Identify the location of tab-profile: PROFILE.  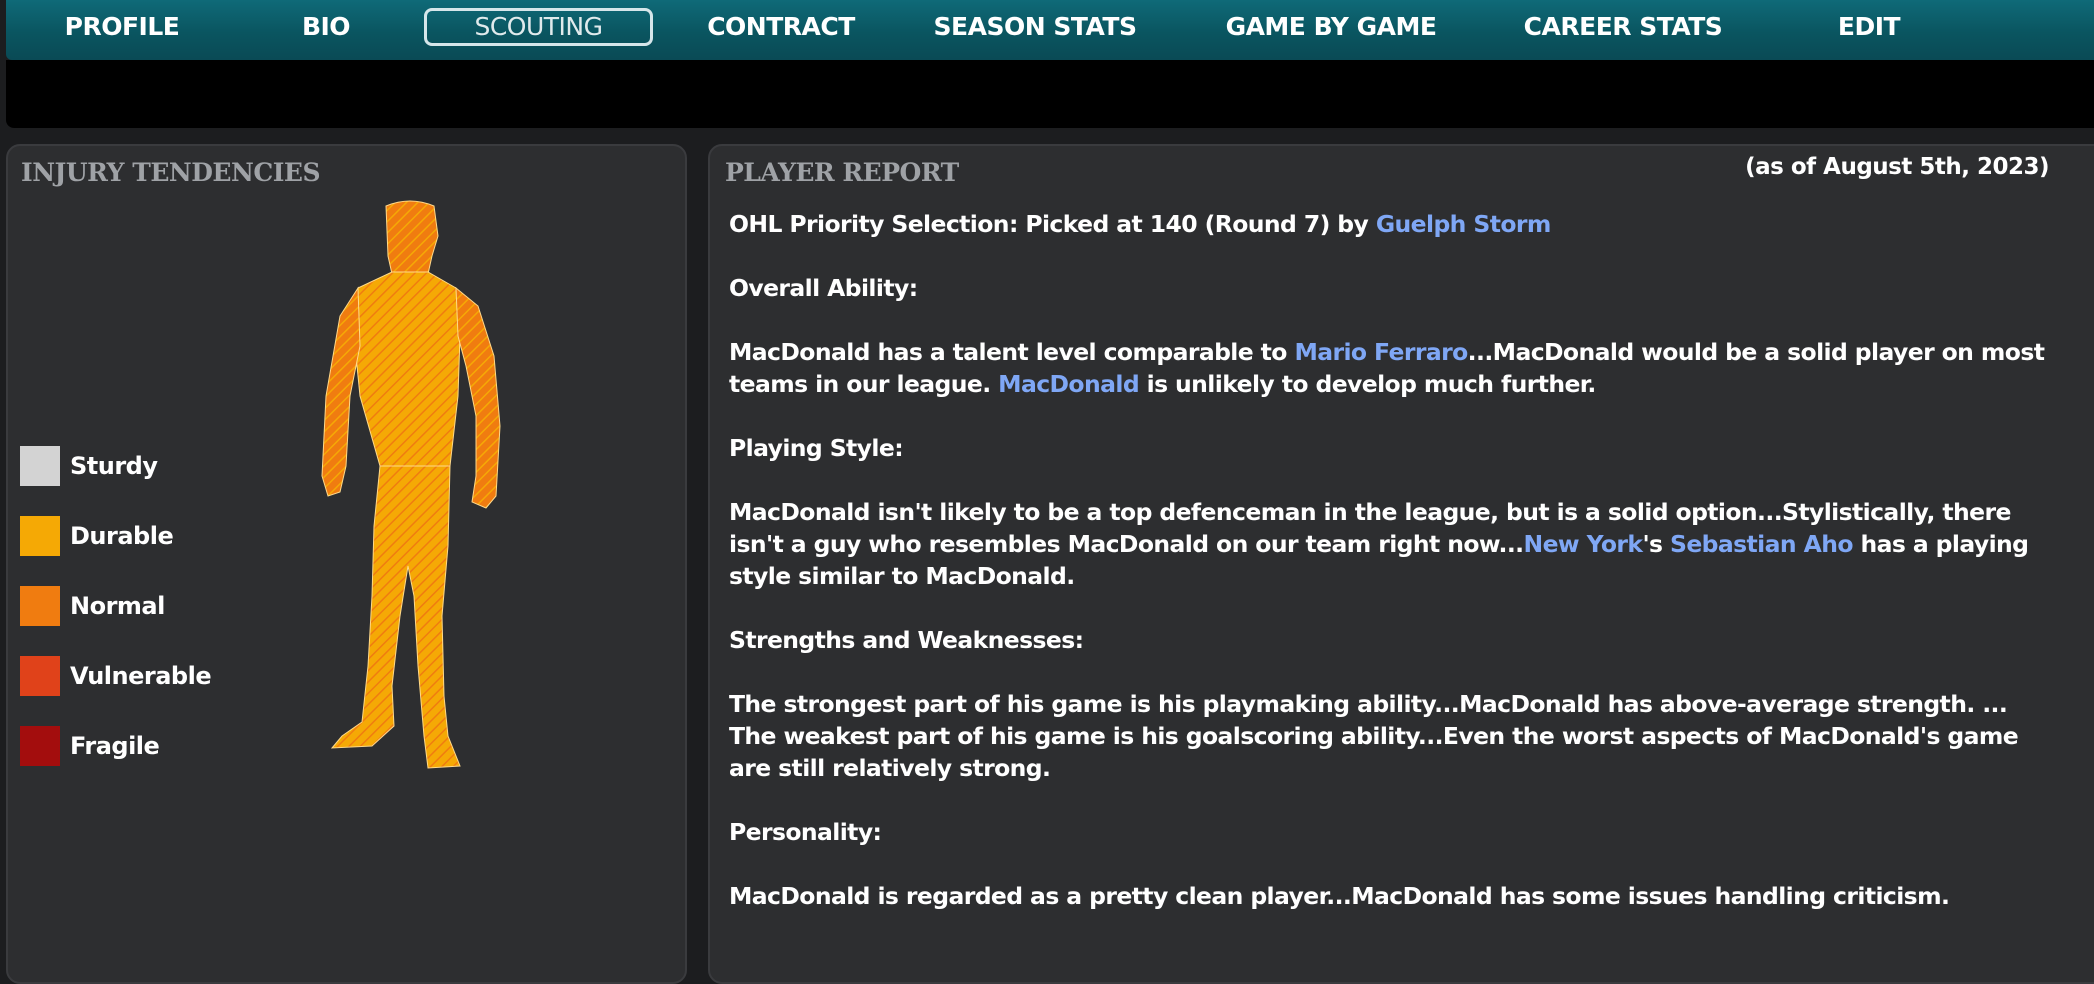
(122, 27).